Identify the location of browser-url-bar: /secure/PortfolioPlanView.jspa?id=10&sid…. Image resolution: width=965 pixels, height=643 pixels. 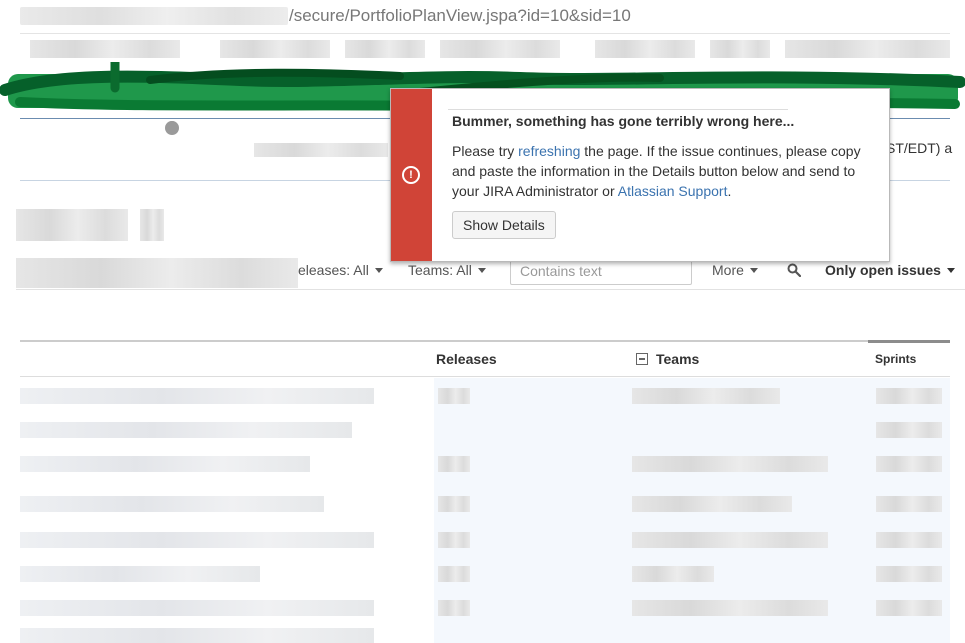
(482, 16).